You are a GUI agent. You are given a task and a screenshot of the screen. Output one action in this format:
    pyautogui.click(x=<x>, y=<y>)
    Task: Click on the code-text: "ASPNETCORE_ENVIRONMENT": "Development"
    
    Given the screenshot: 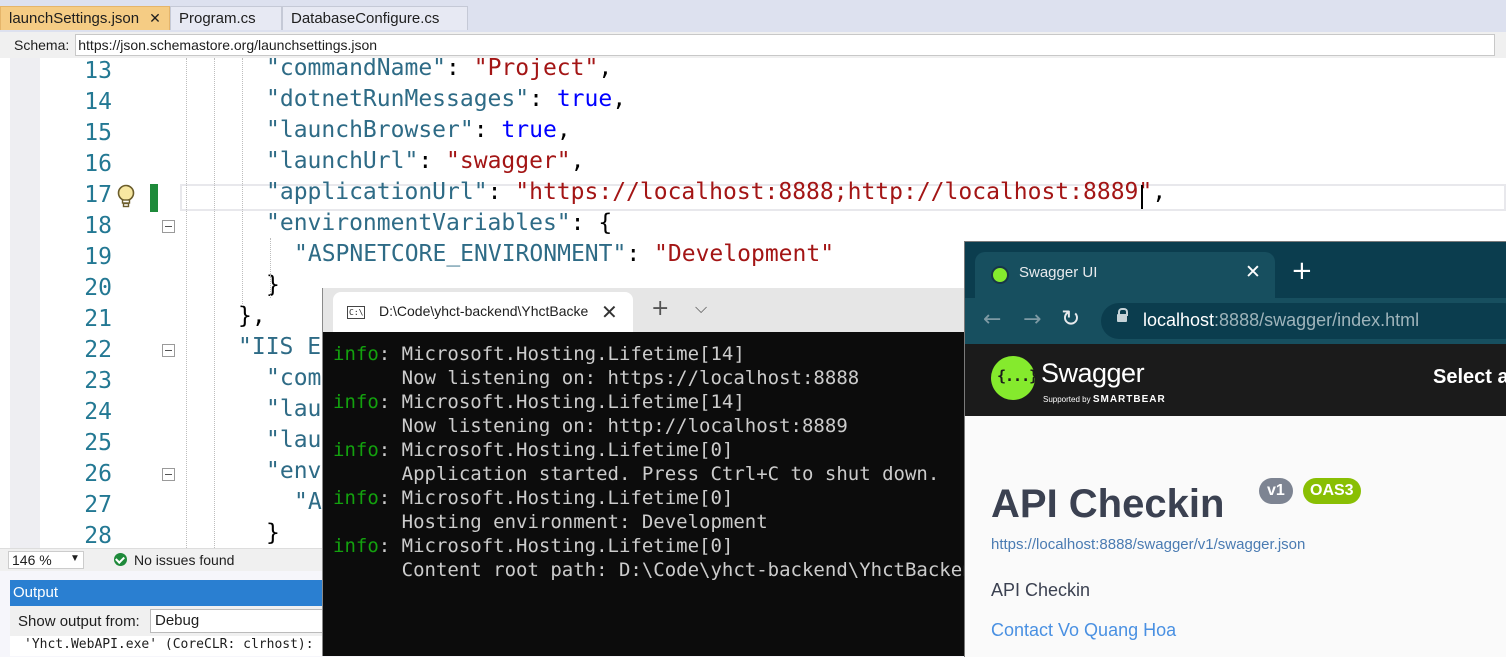 What is the action you would take?
    pyautogui.click(x=564, y=254)
    